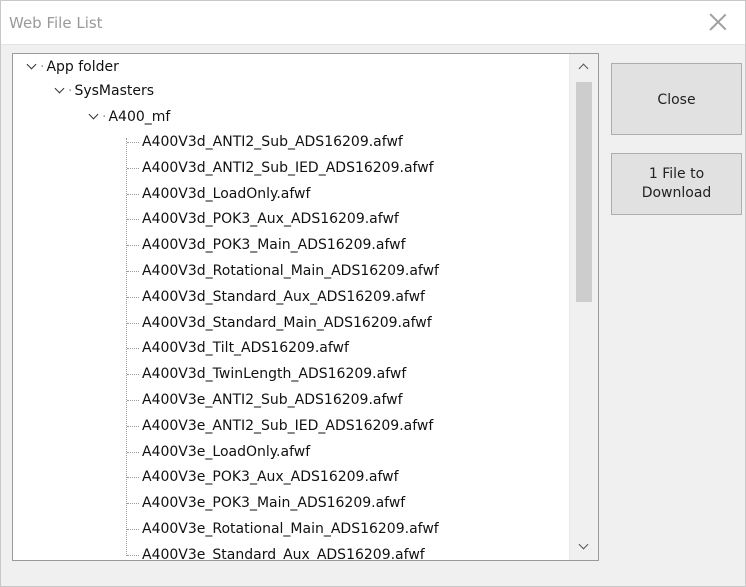 Image resolution: width=746 pixels, height=587 pixels. What do you see at coordinates (245, 348) in the screenshot?
I see `tree-file-item: A400V3d_Tilt_ADS16209.afwf` at bounding box center [245, 348].